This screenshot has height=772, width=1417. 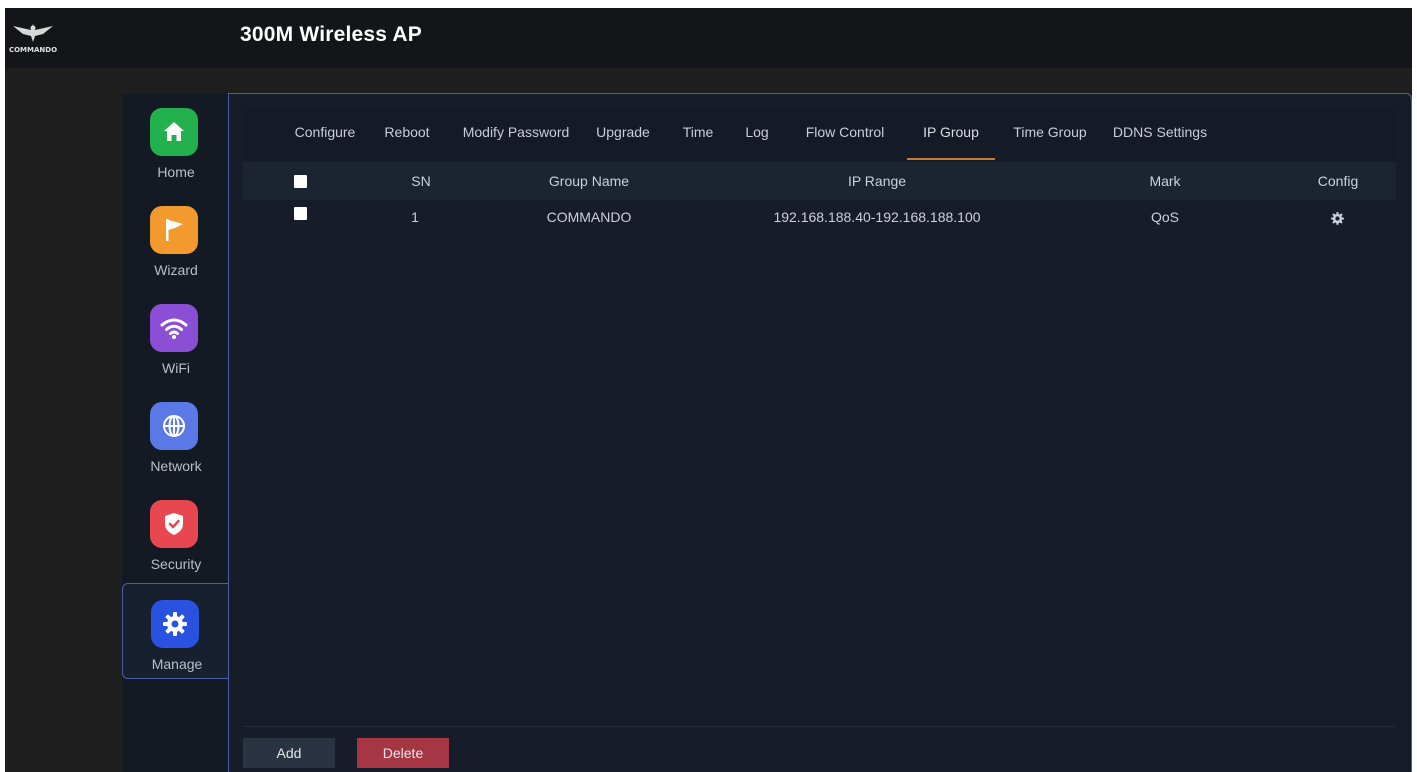 I want to click on row-mark: QoS, so click(x=1165, y=217).